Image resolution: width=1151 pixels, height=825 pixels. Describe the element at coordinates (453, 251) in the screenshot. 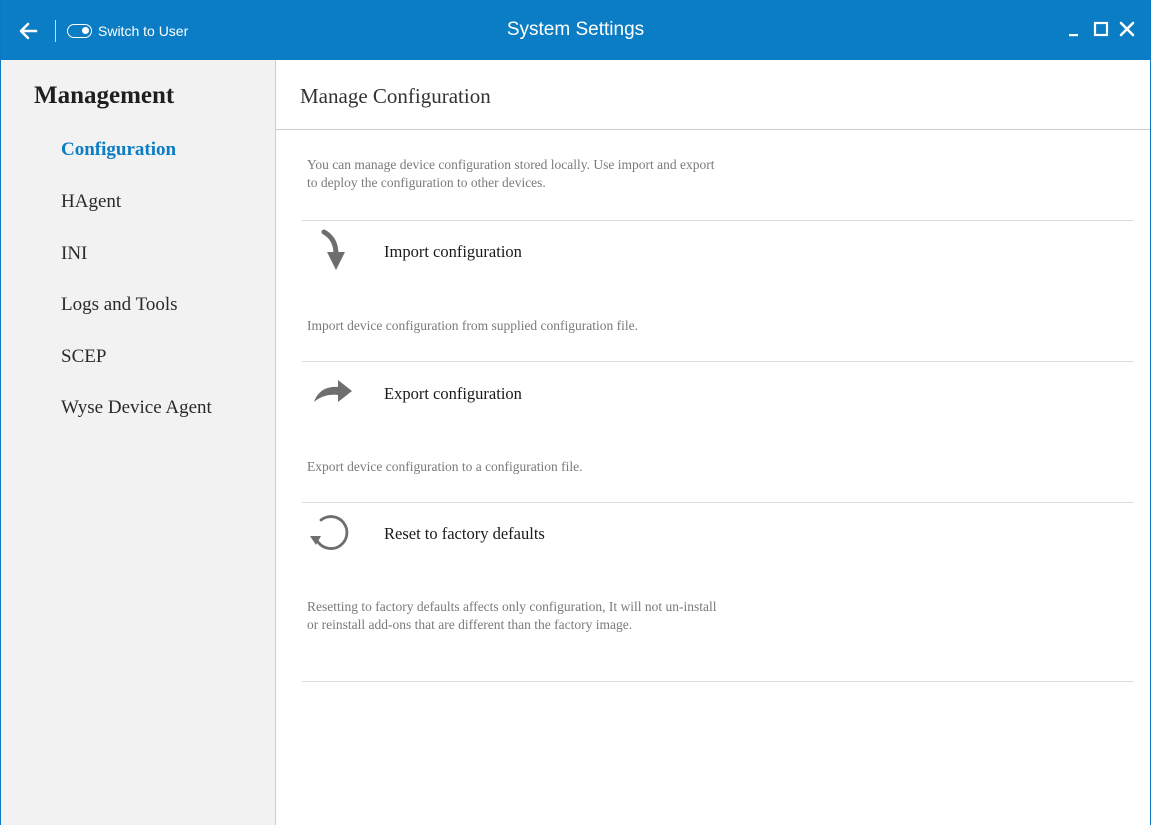

I see `import-configuration-label: Import configuration` at that location.